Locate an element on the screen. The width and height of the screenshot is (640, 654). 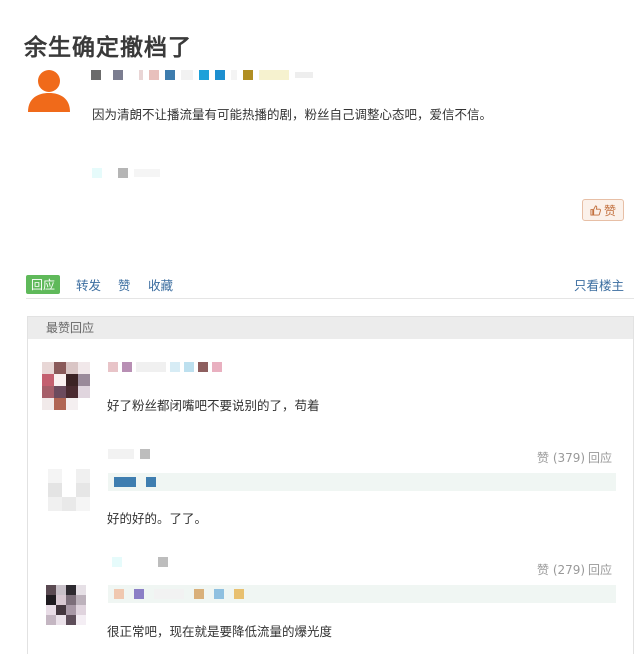
author-avatar-icon is located at coordinates (49, 89).